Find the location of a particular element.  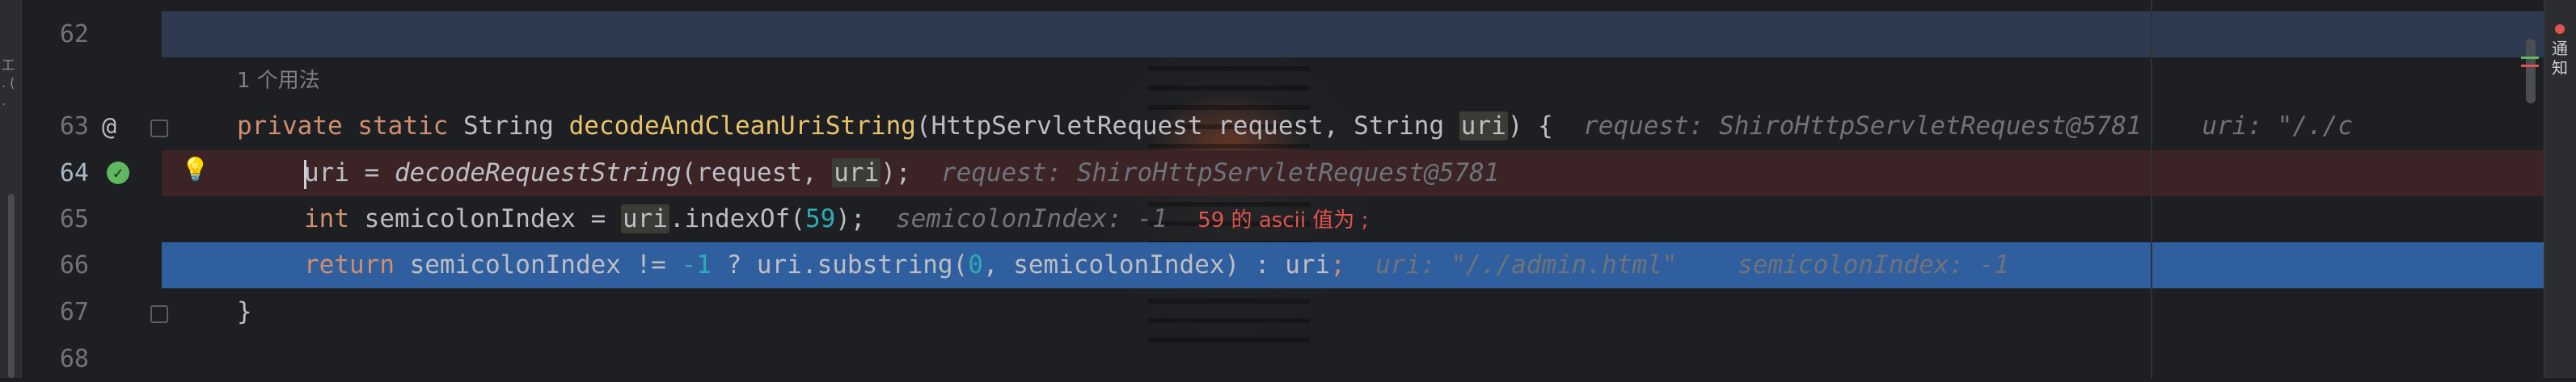

notification-dot-icon is located at coordinates (2560, 29).